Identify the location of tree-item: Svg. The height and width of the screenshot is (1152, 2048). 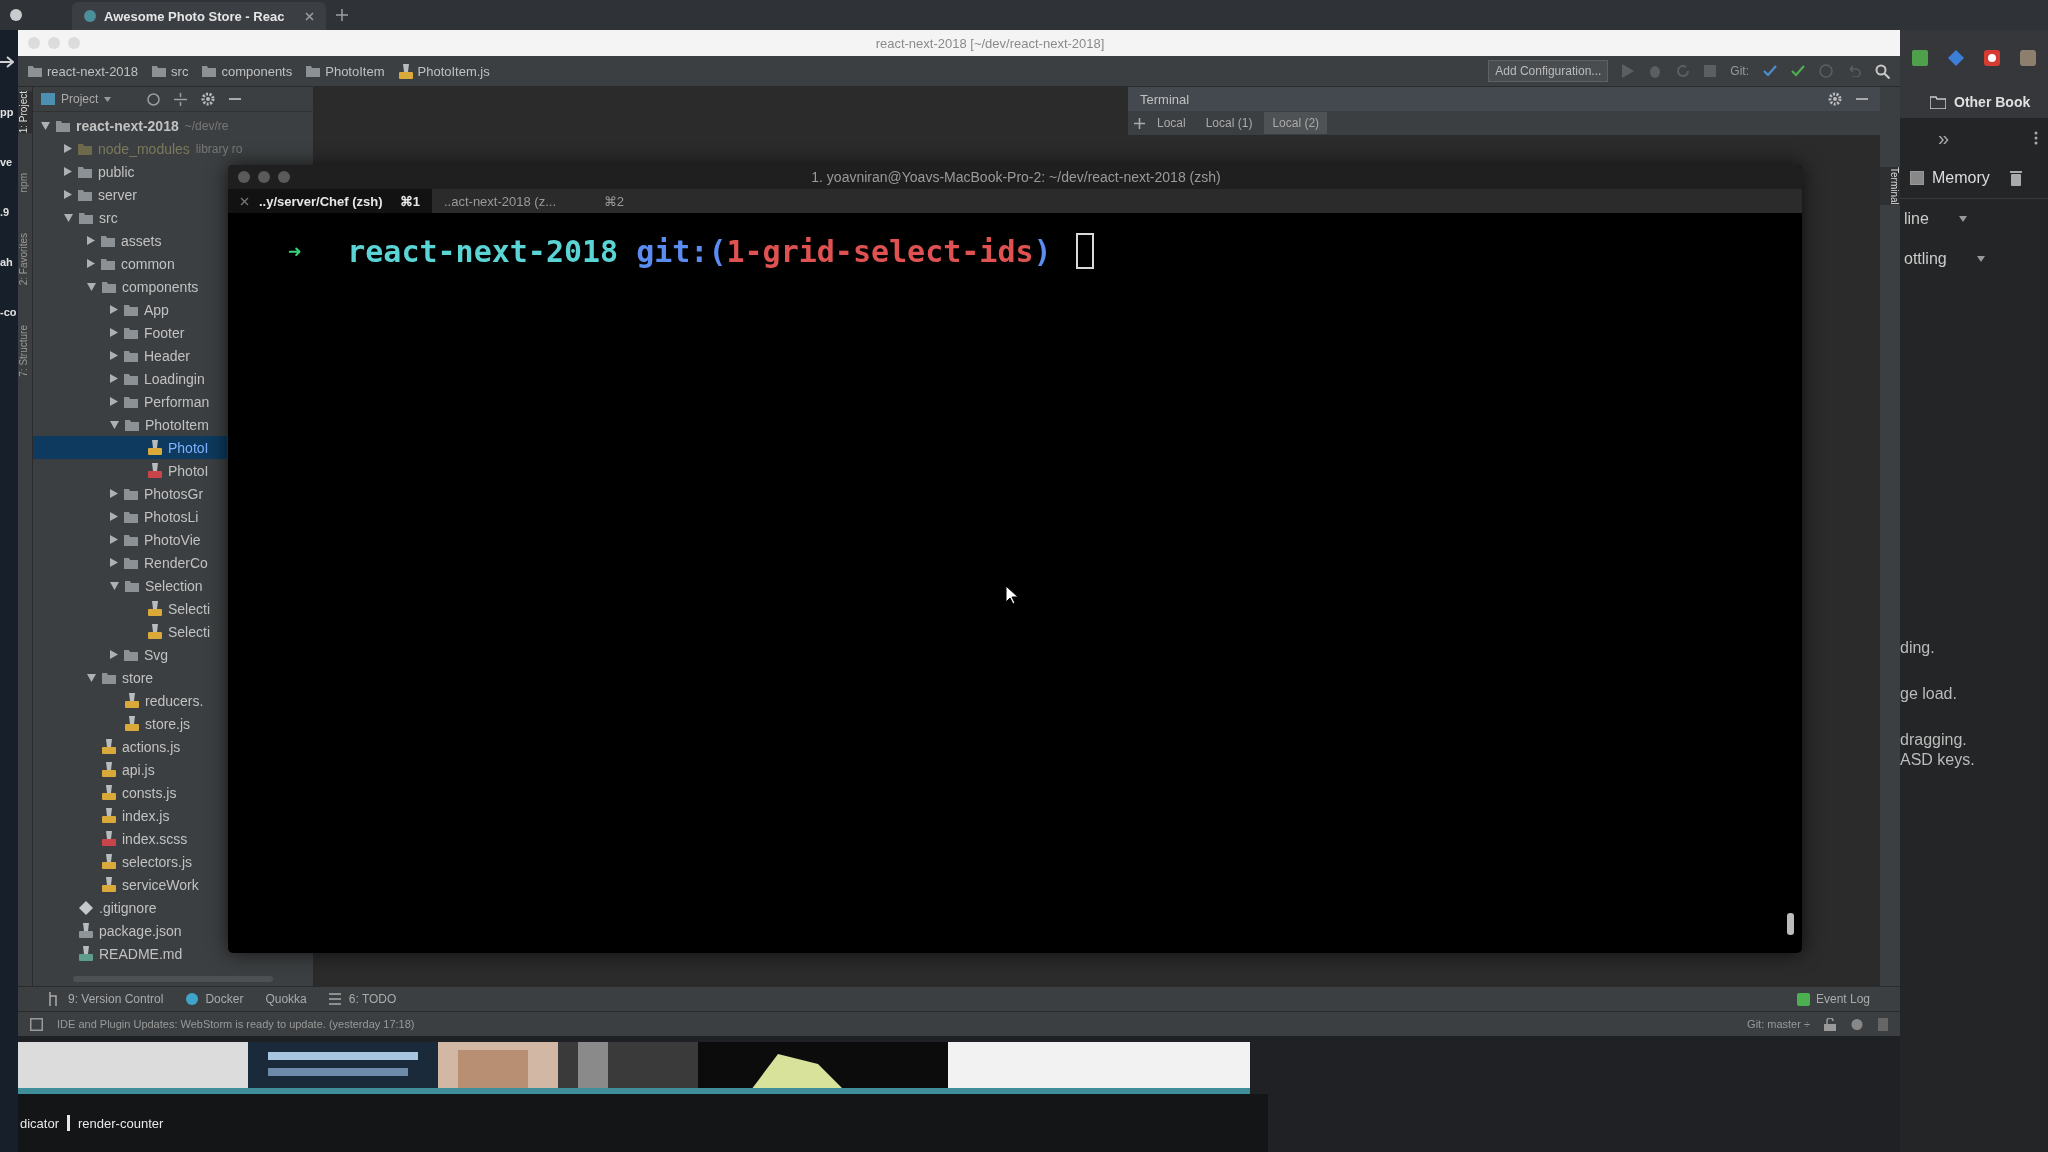
(101, 654).